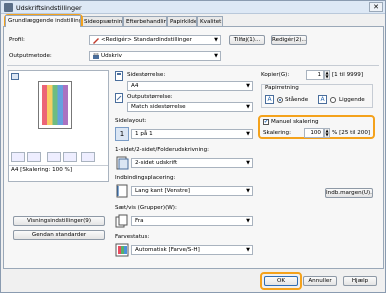 This screenshot has width=386, height=293. Describe the element at coordinates (131, 121) in the screenshot. I see `page-layout-label: Sidelayout:` at that location.